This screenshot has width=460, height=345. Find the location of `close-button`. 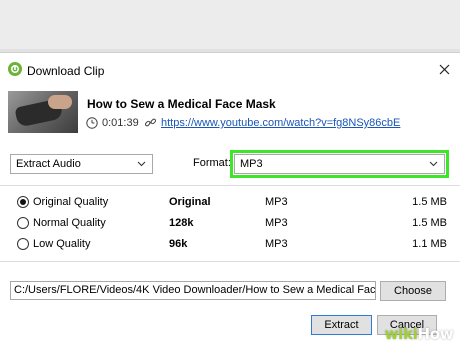

close-button is located at coordinates (444, 69).